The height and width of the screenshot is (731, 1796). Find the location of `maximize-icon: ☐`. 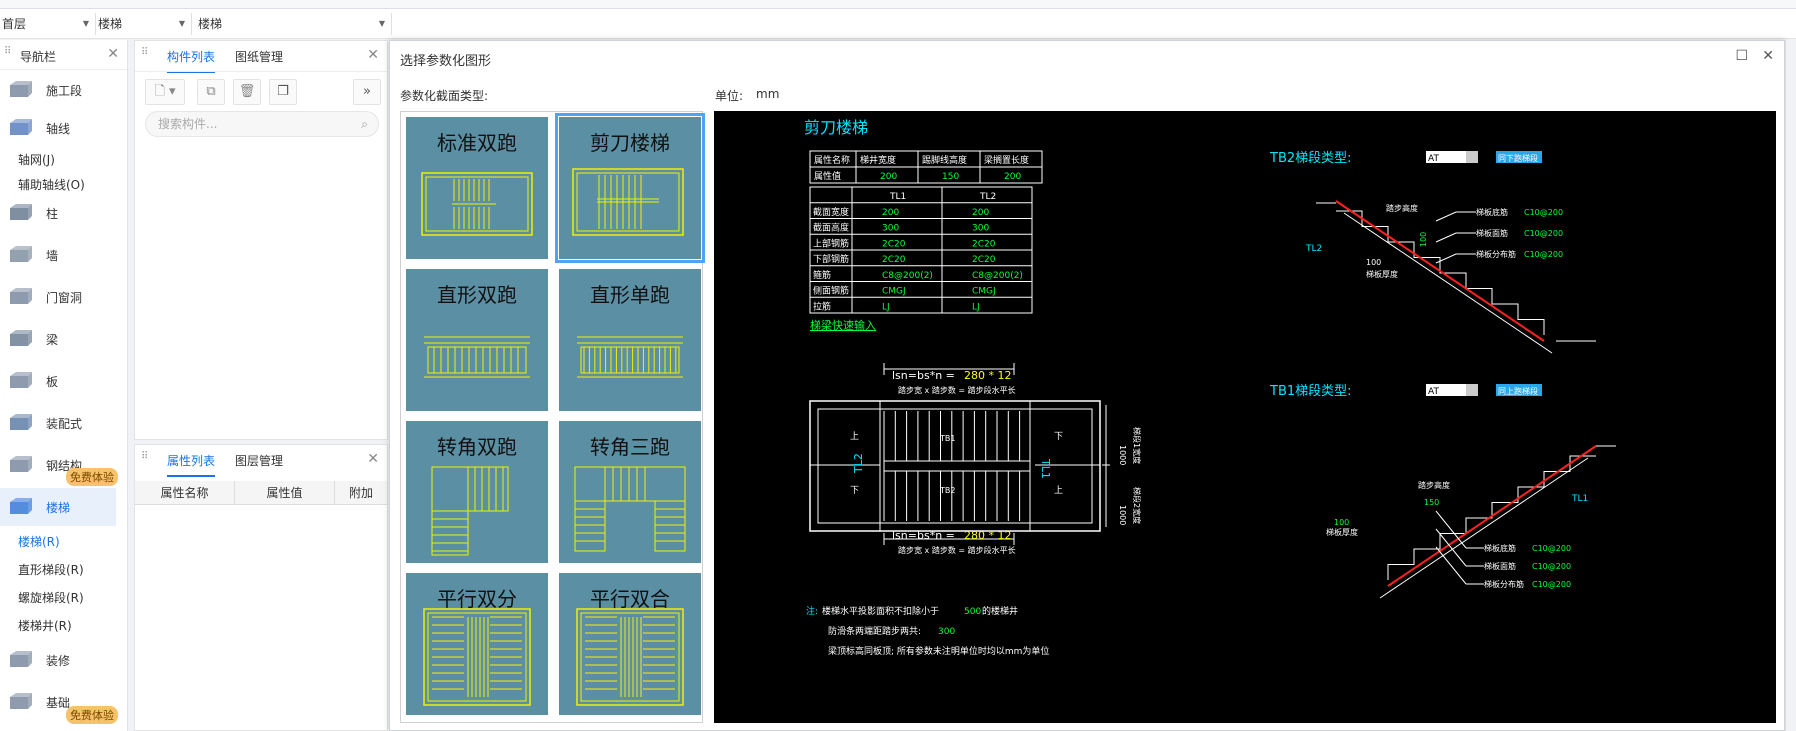

maximize-icon: ☐ is located at coordinates (1741, 56).